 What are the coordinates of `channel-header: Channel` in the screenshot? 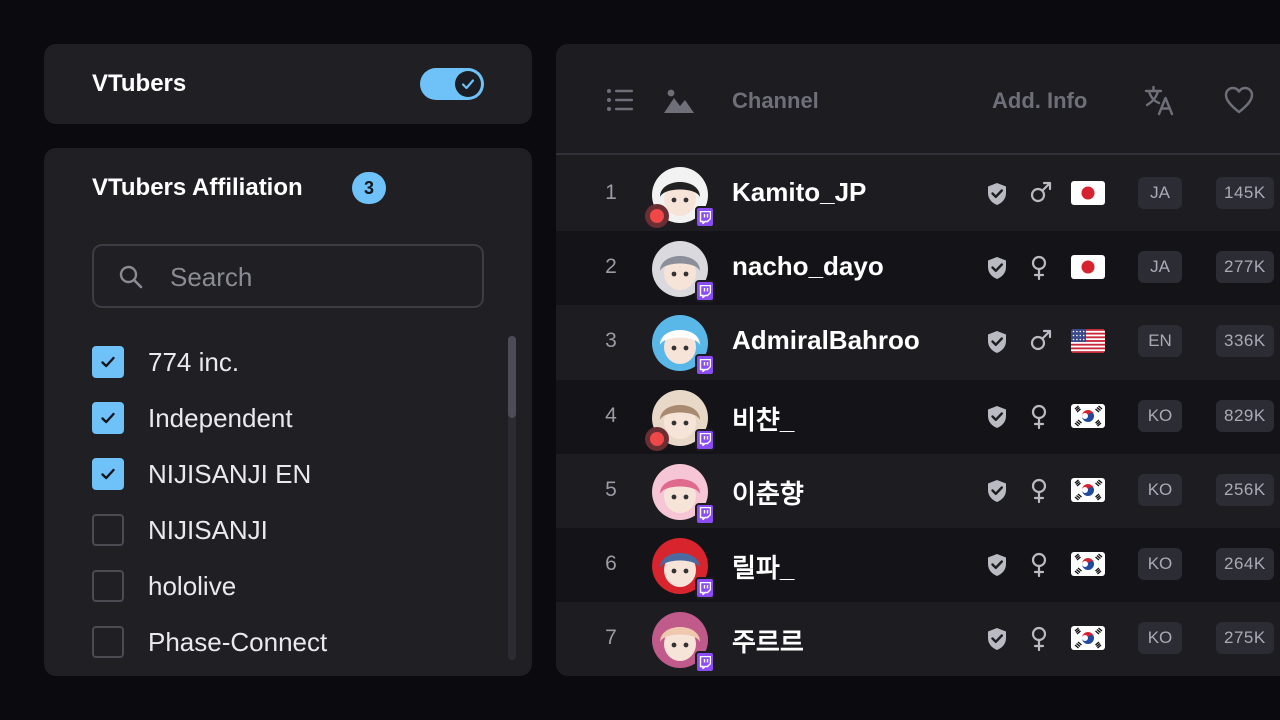 It's located at (775, 101).